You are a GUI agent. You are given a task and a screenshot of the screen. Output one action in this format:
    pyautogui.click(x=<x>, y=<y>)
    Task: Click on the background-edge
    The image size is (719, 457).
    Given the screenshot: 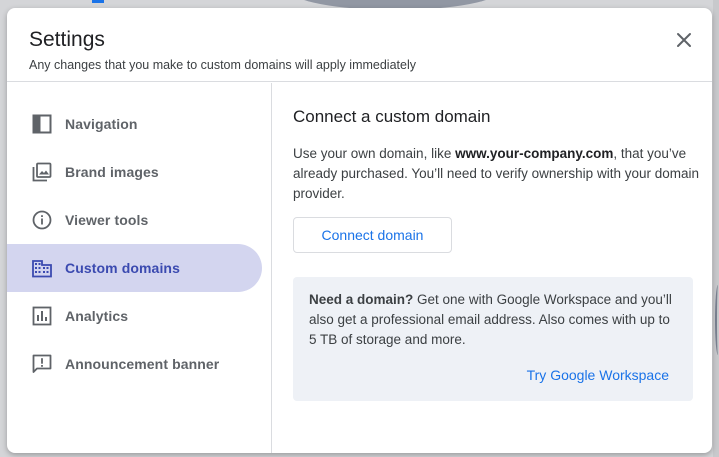 What is the action you would take?
    pyautogui.click(x=716, y=228)
    